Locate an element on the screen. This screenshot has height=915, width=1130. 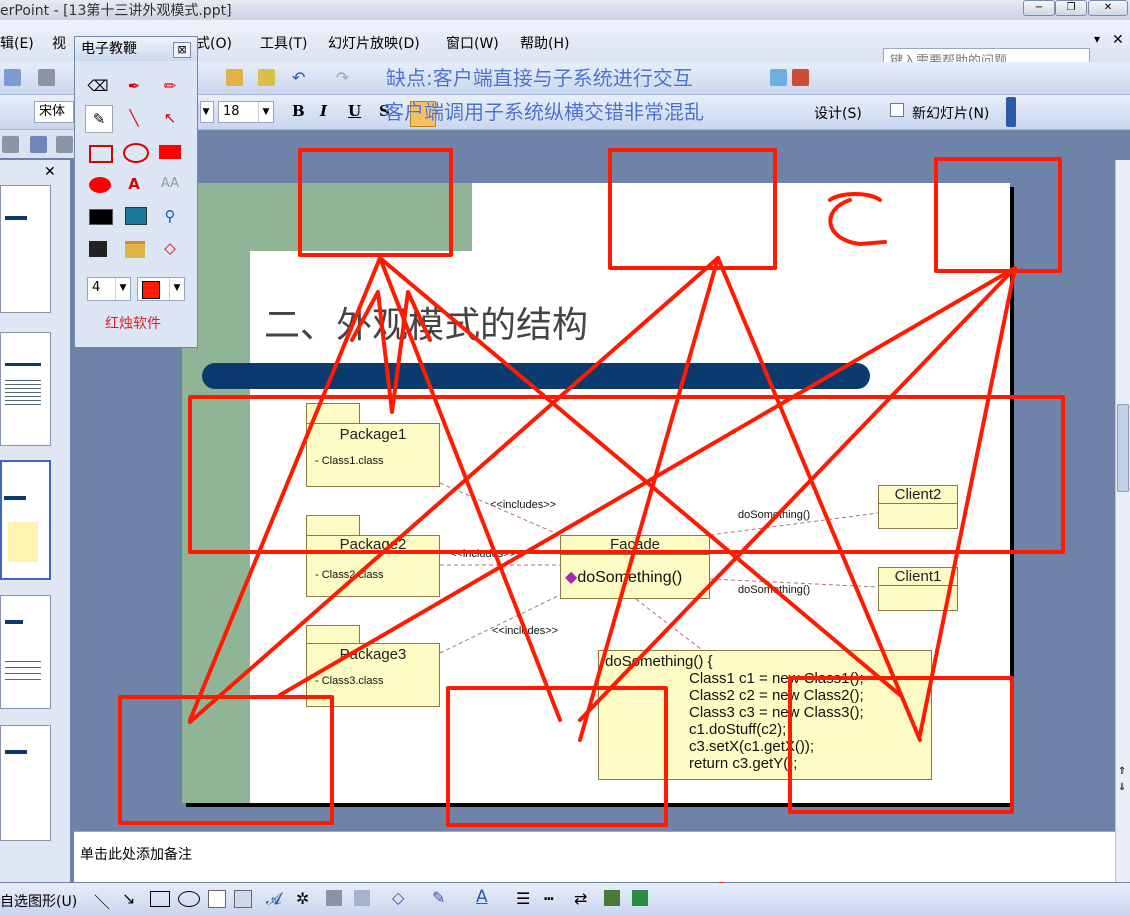
open-folder-icon is located at coordinates (135, 249).